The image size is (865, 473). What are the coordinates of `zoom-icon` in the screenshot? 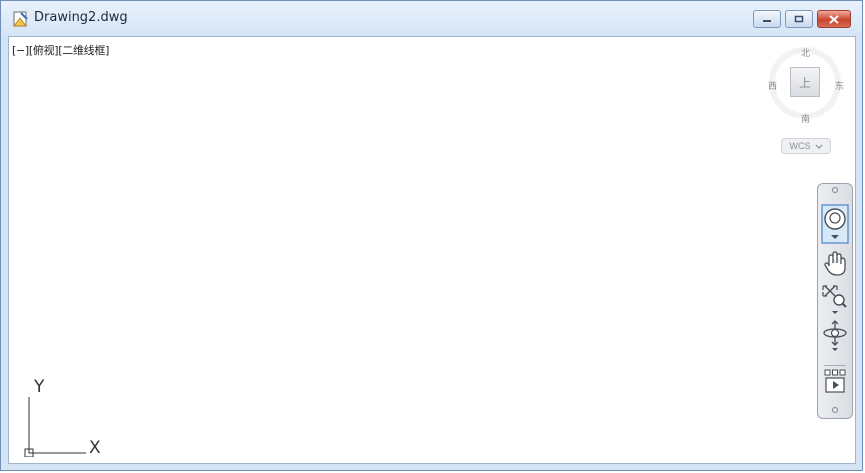 It's located at (834, 299).